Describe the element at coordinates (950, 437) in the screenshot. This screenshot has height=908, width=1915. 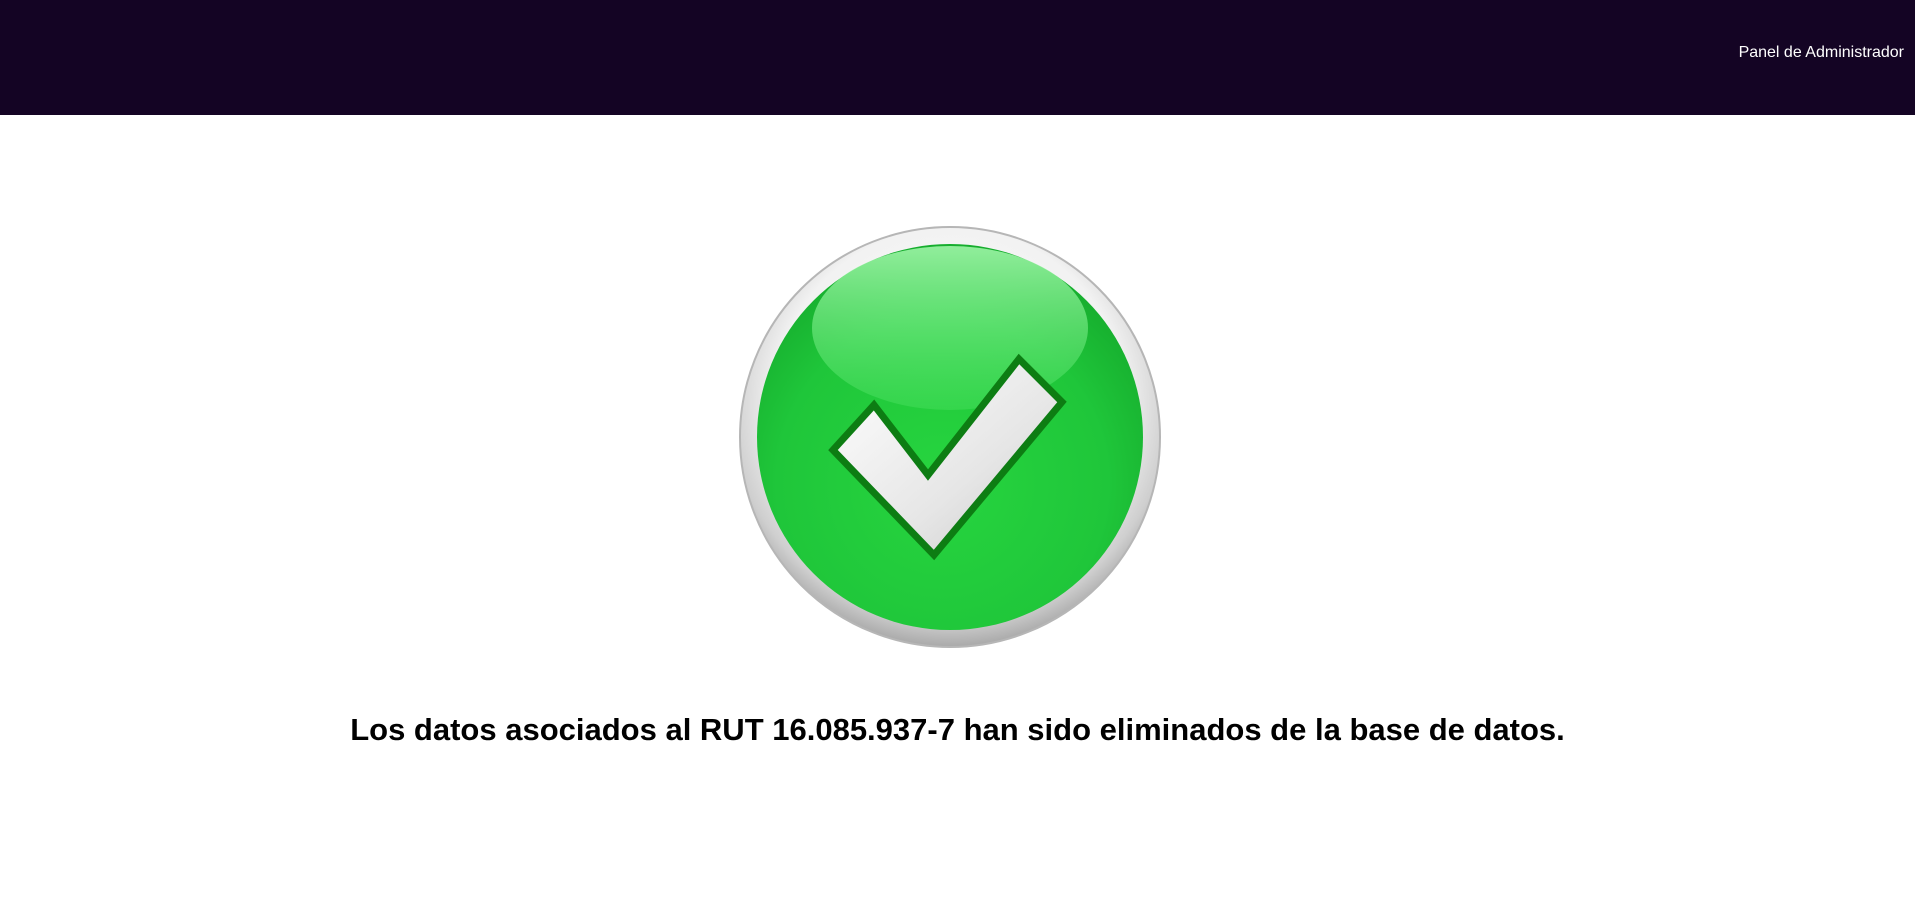
I see `check-circle-icon` at that location.